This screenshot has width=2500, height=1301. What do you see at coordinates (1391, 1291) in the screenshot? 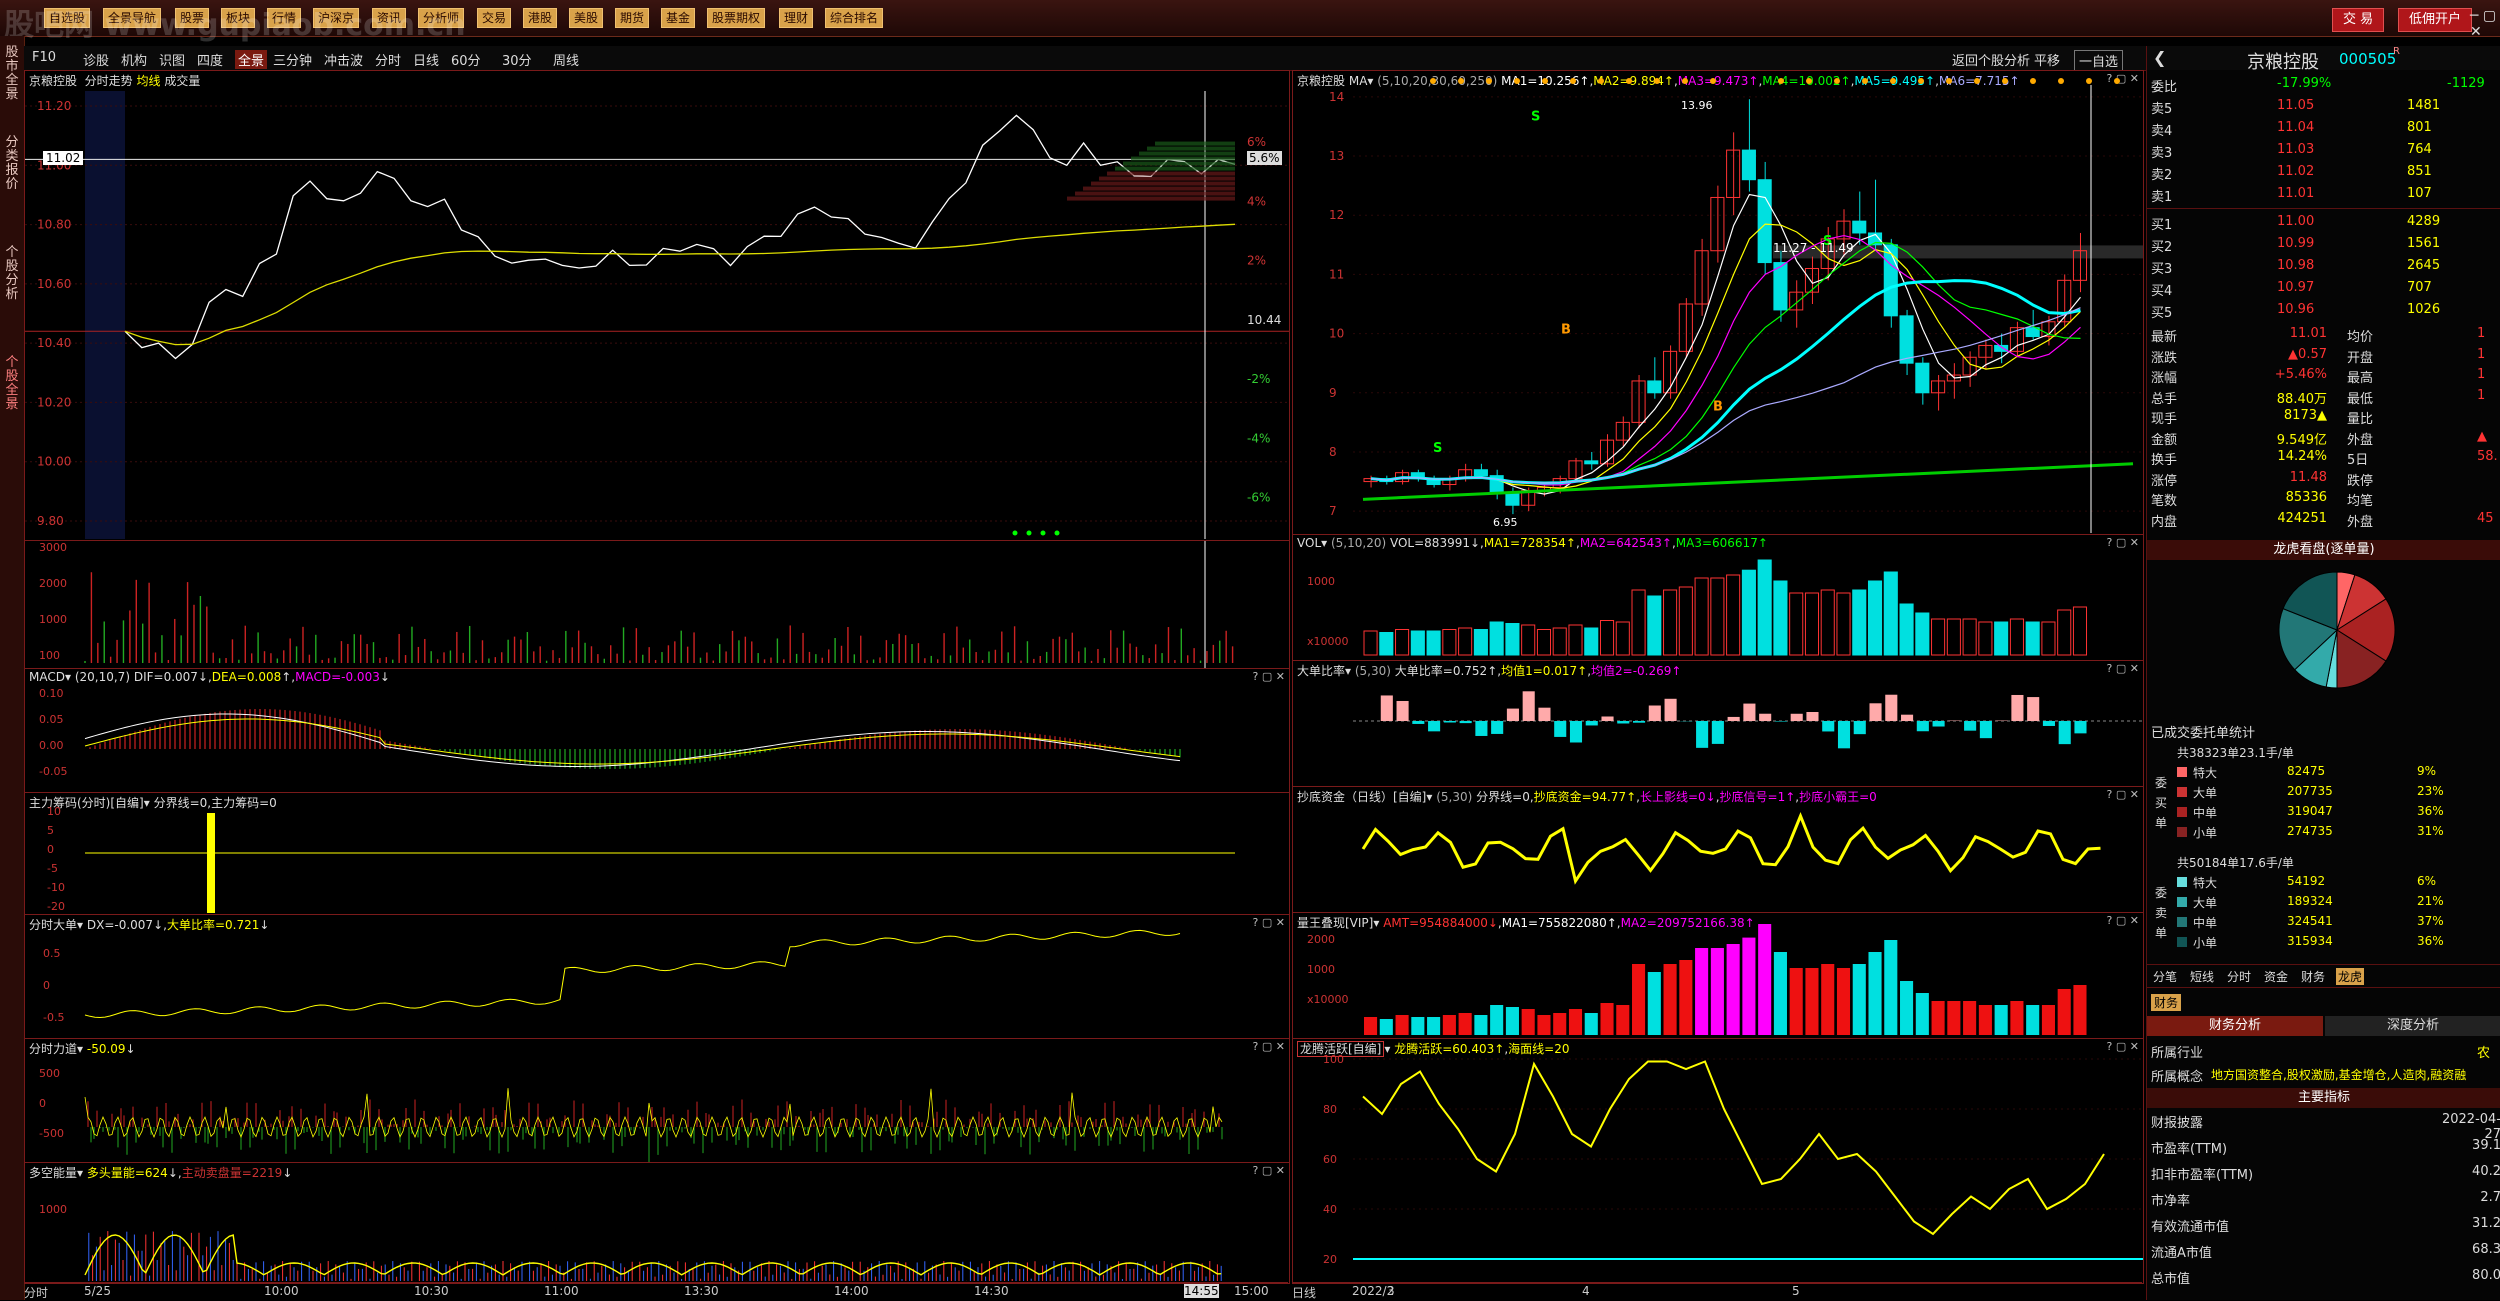
I see `daily-x-label-2: 3` at bounding box center [1391, 1291].